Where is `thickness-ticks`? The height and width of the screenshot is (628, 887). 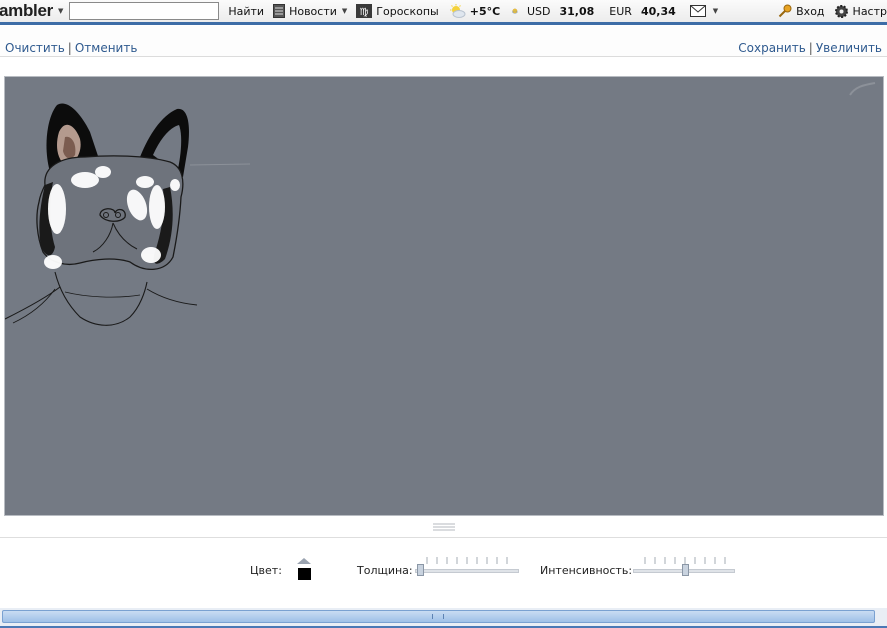 thickness-ticks is located at coordinates (467, 560).